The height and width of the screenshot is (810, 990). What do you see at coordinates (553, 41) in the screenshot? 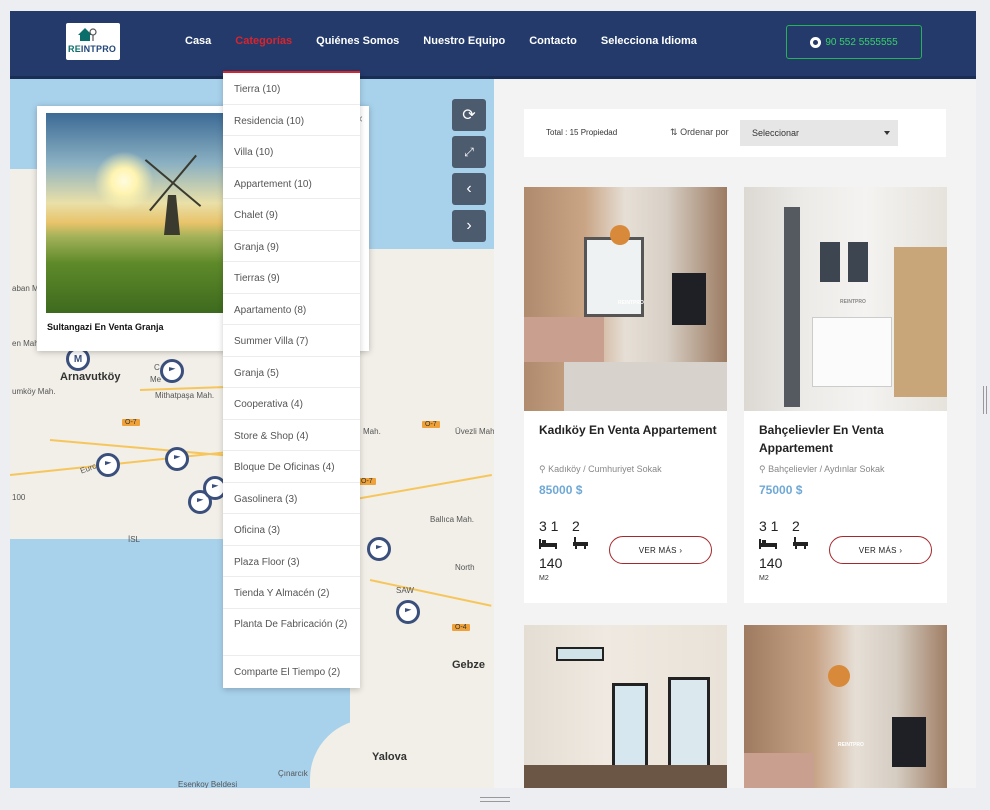
I see `nav-contacto: Contacto` at bounding box center [553, 41].